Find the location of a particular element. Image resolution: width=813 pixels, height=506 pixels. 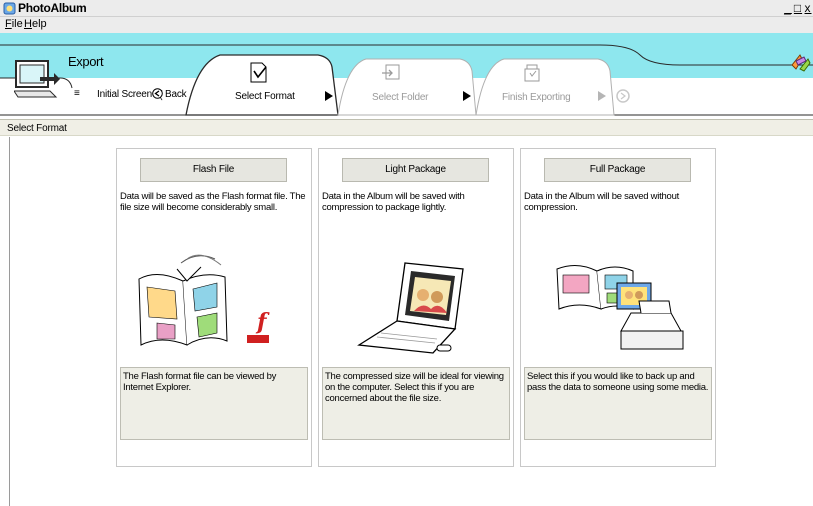

back-label: Back is located at coordinates (176, 94).